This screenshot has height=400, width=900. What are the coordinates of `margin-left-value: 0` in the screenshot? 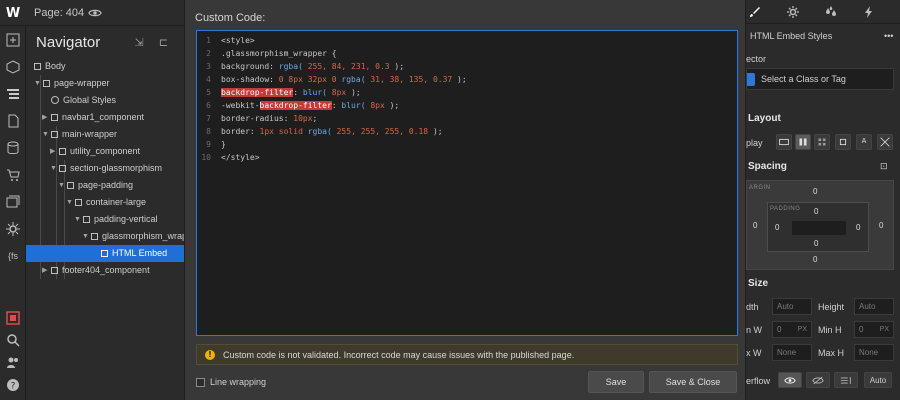 It's located at (755, 225).